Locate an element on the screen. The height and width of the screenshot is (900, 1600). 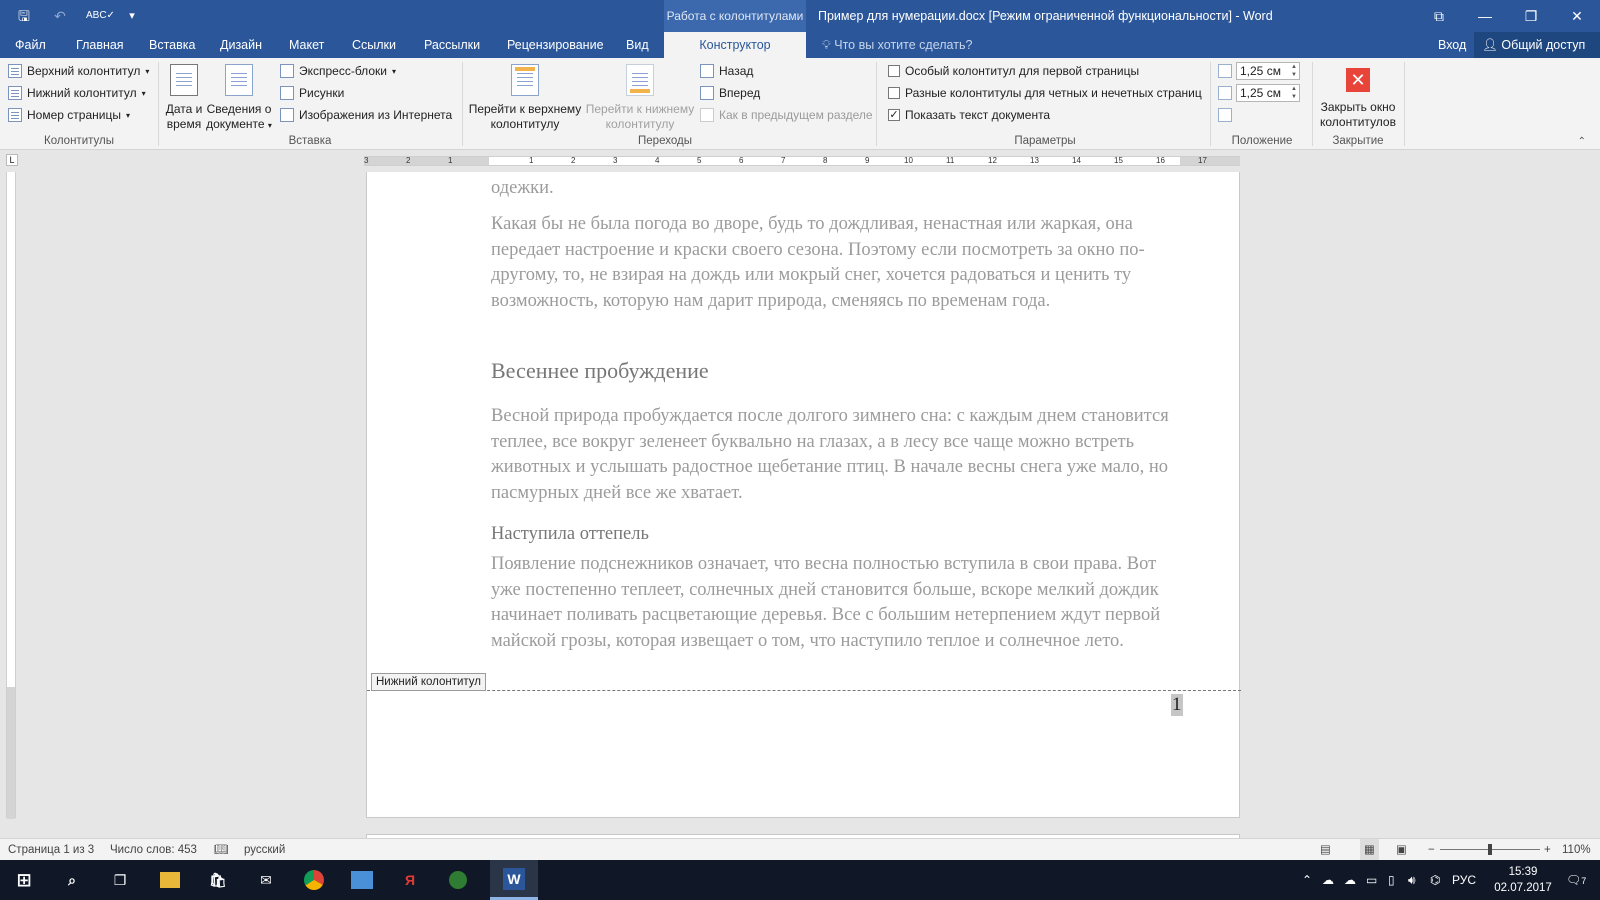
tab-review: Рецензирование is located at coordinates (555, 45).